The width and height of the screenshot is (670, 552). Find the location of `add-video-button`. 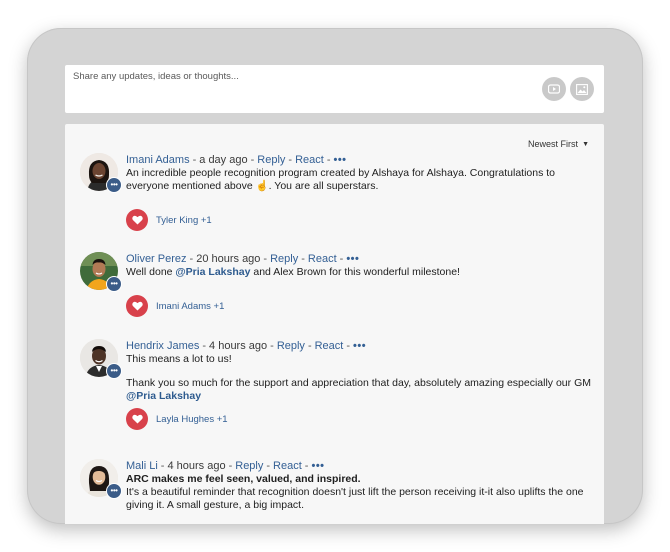

add-video-button is located at coordinates (554, 89).